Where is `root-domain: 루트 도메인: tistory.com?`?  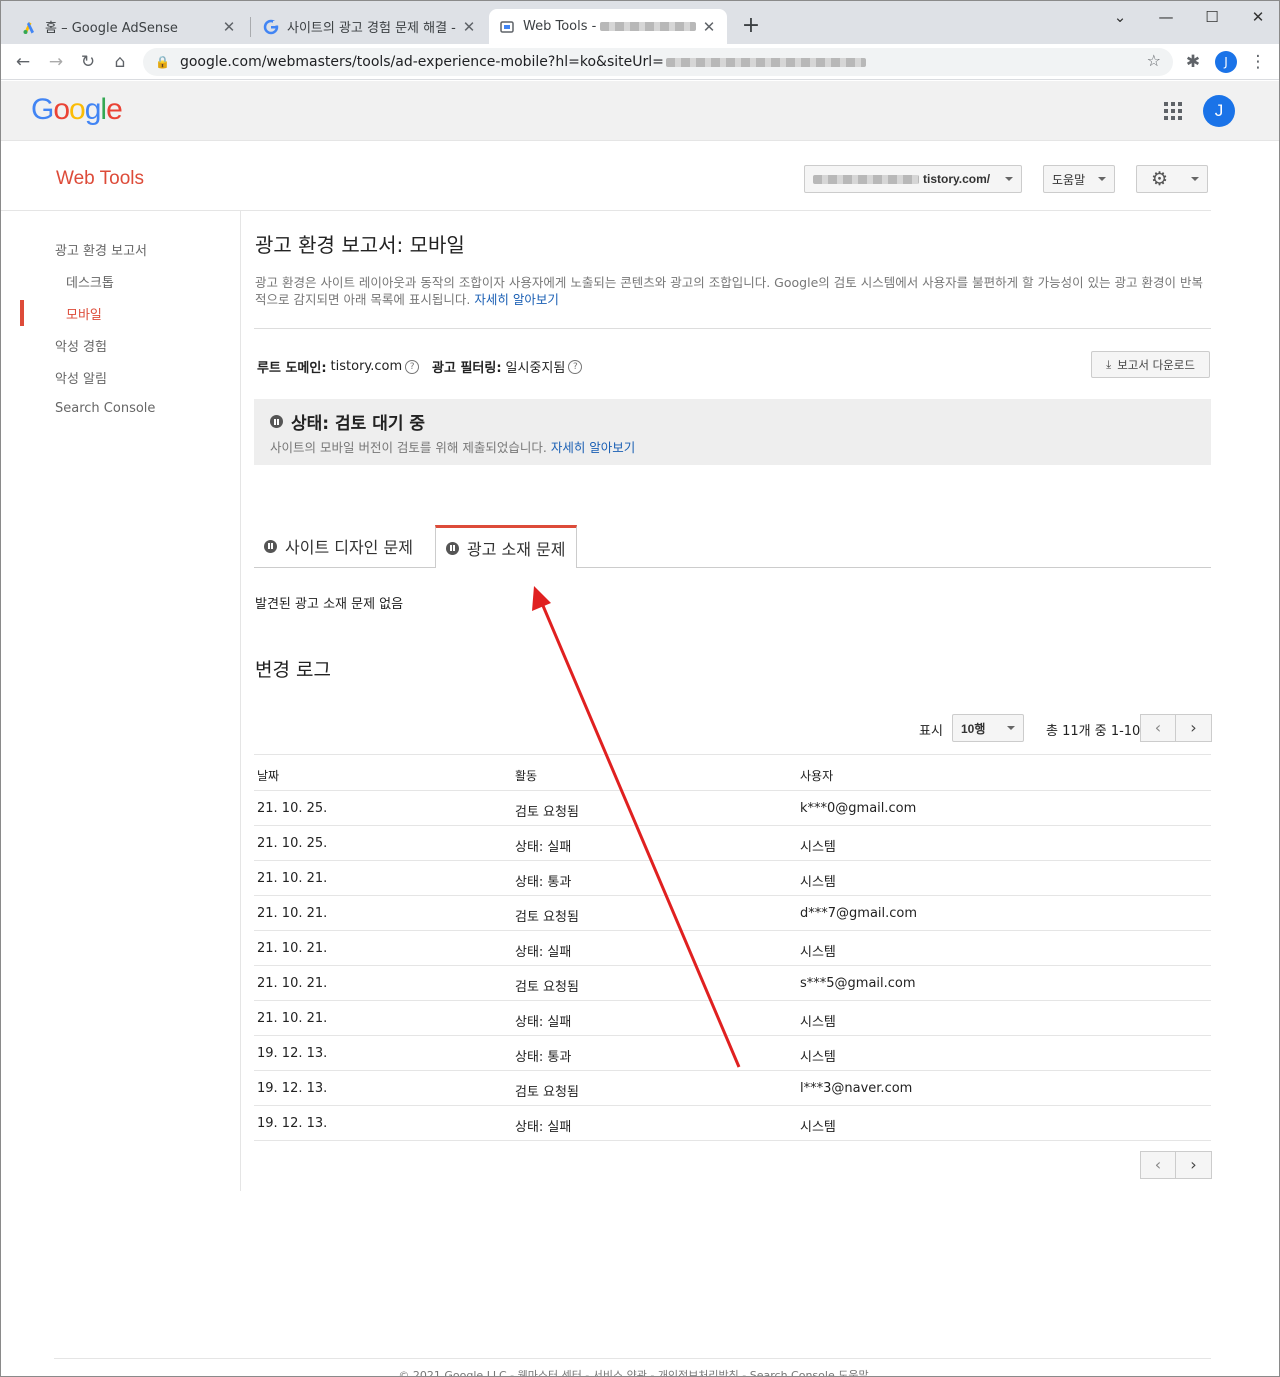 root-domain: 루트 도메인: tistory.com? is located at coordinates (338, 366).